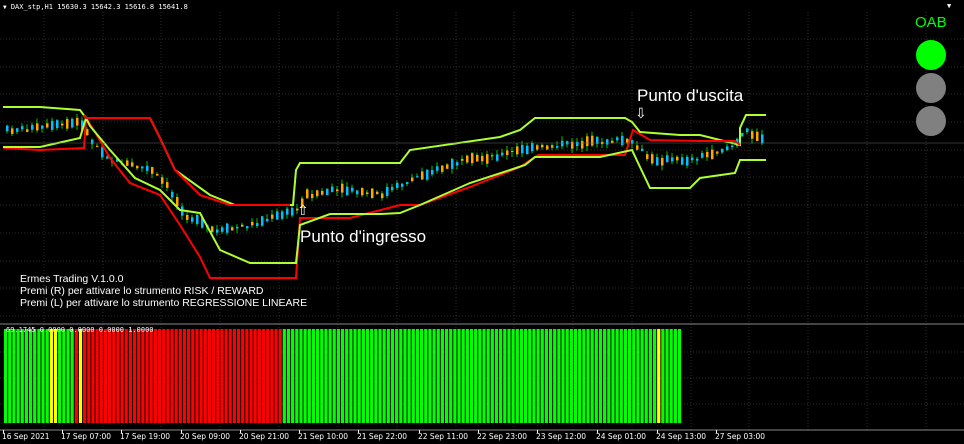 The width and height of the screenshot is (964, 444). Describe the element at coordinates (931, 55) in the screenshot. I see `oab-light-green` at that location.